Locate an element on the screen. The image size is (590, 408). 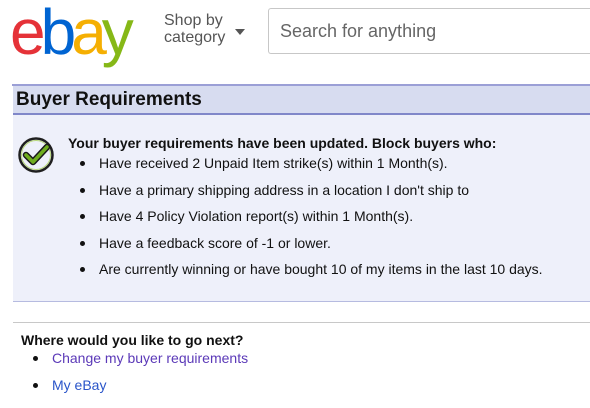
title-bar: Buyer Requirements is located at coordinates (301, 99).